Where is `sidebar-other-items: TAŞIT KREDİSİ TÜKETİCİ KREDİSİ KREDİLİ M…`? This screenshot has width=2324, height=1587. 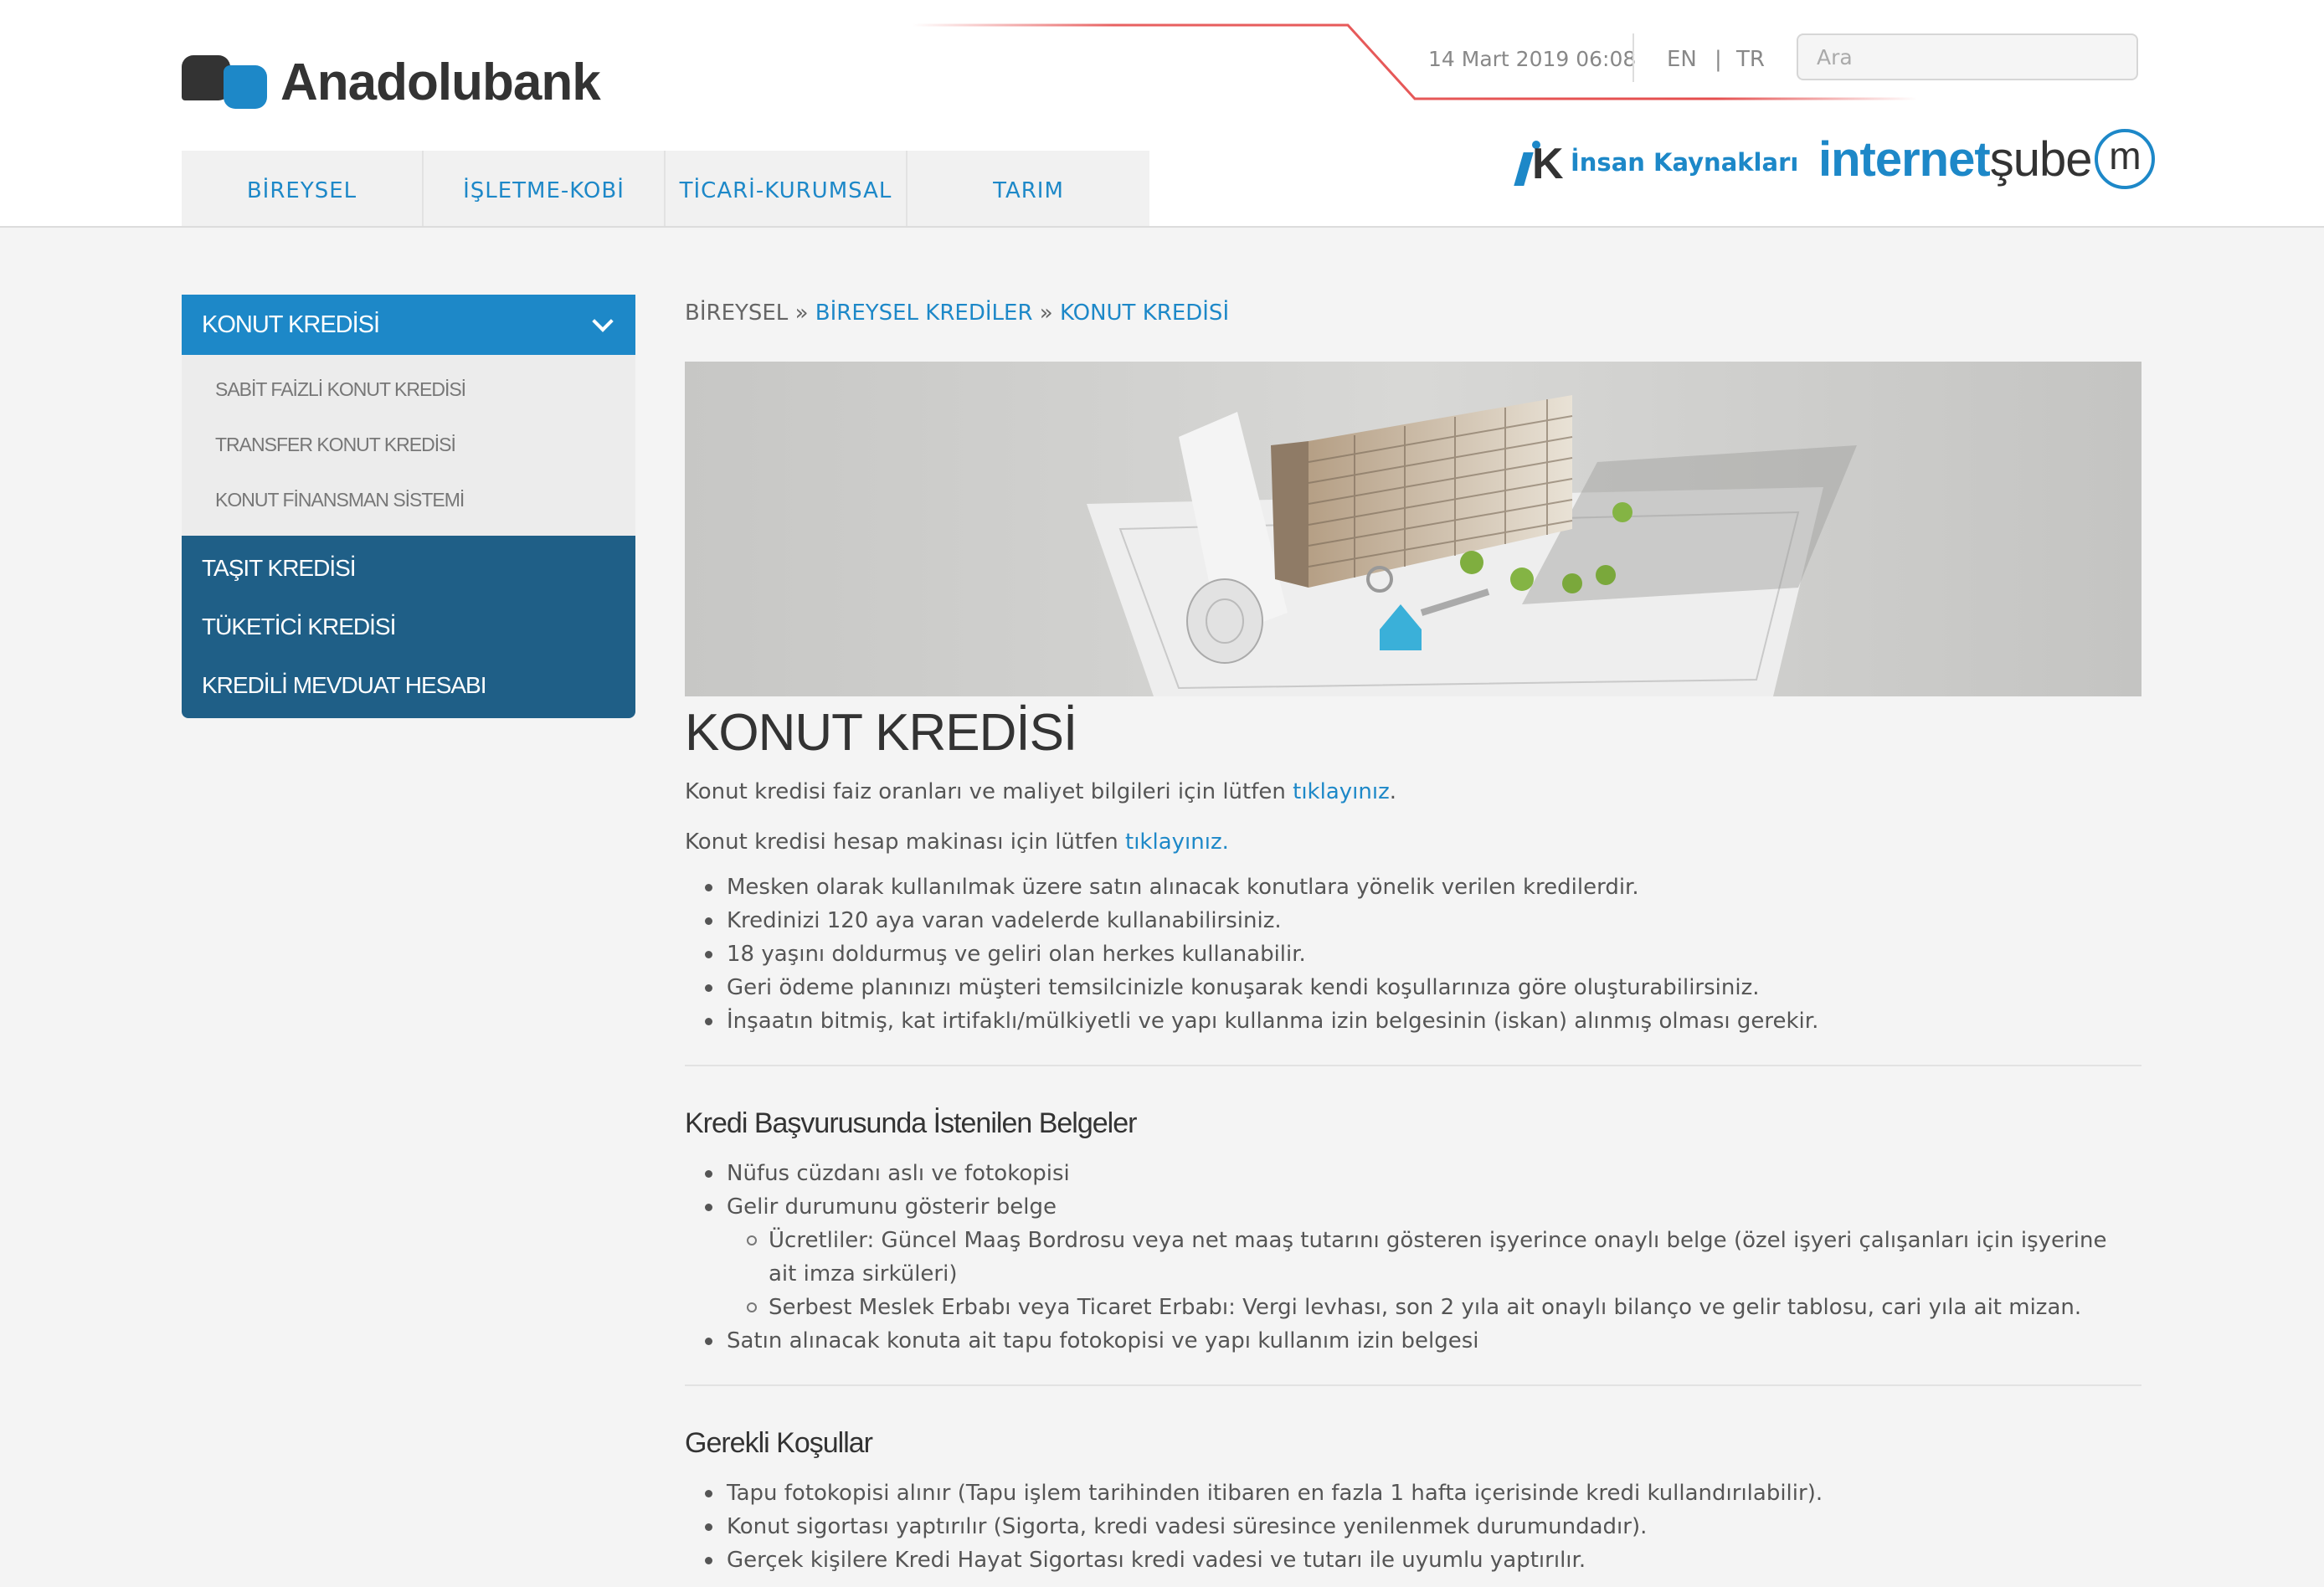 sidebar-other-items: TAŞIT KREDİSİ TÜKETİCİ KREDİSİ KREDİLİ M… is located at coordinates (408, 627).